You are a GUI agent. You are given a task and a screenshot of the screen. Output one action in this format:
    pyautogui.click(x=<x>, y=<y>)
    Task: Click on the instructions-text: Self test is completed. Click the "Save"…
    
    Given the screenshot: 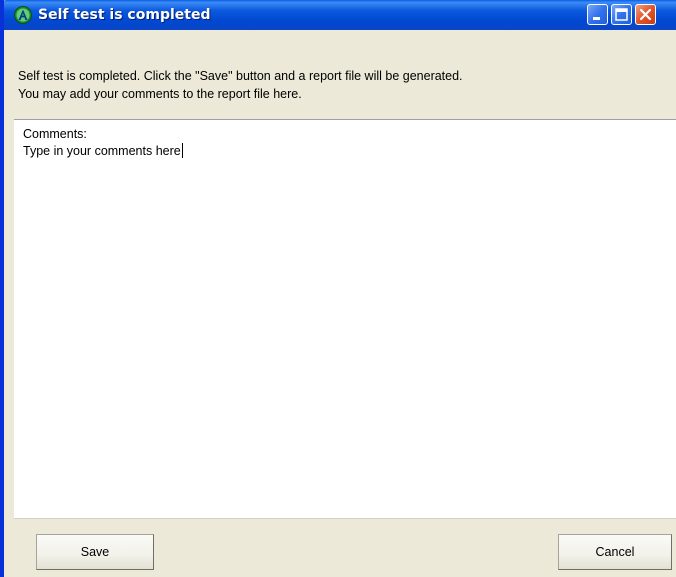 What is the action you would take?
    pyautogui.click(x=328, y=87)
    